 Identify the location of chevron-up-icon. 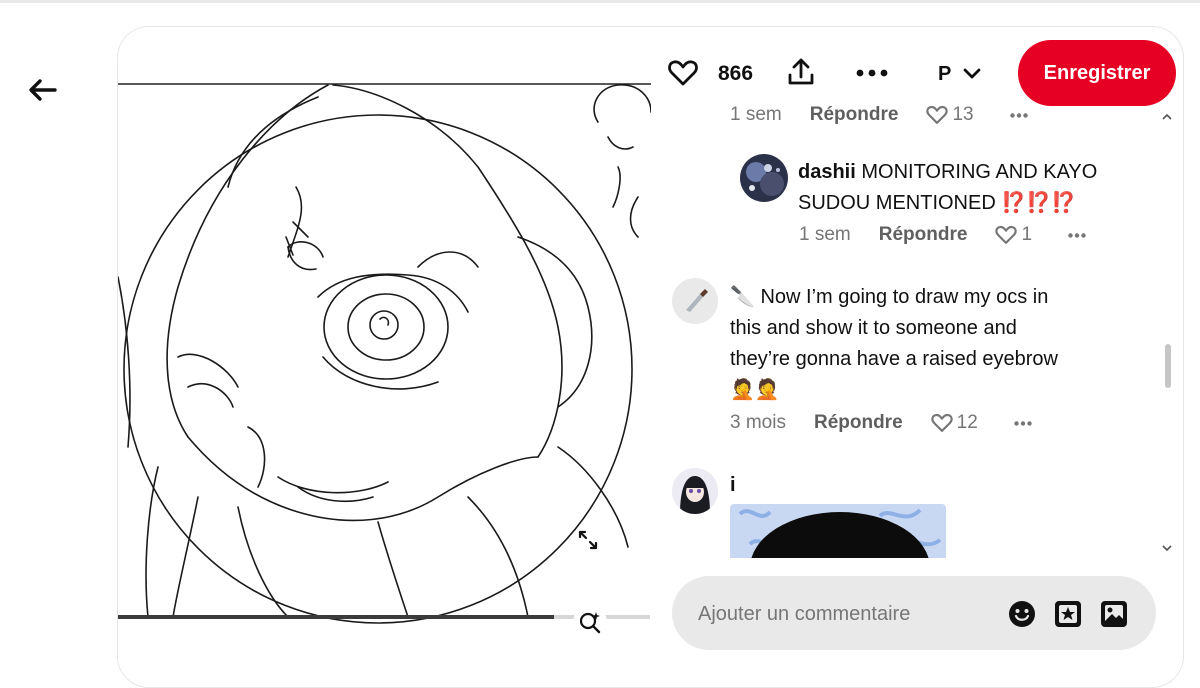
(1167, 116).